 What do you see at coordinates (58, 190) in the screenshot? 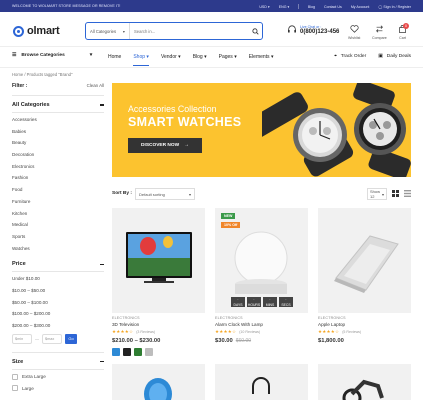
I see `category-item: Food` at bounding box center [58, 190].